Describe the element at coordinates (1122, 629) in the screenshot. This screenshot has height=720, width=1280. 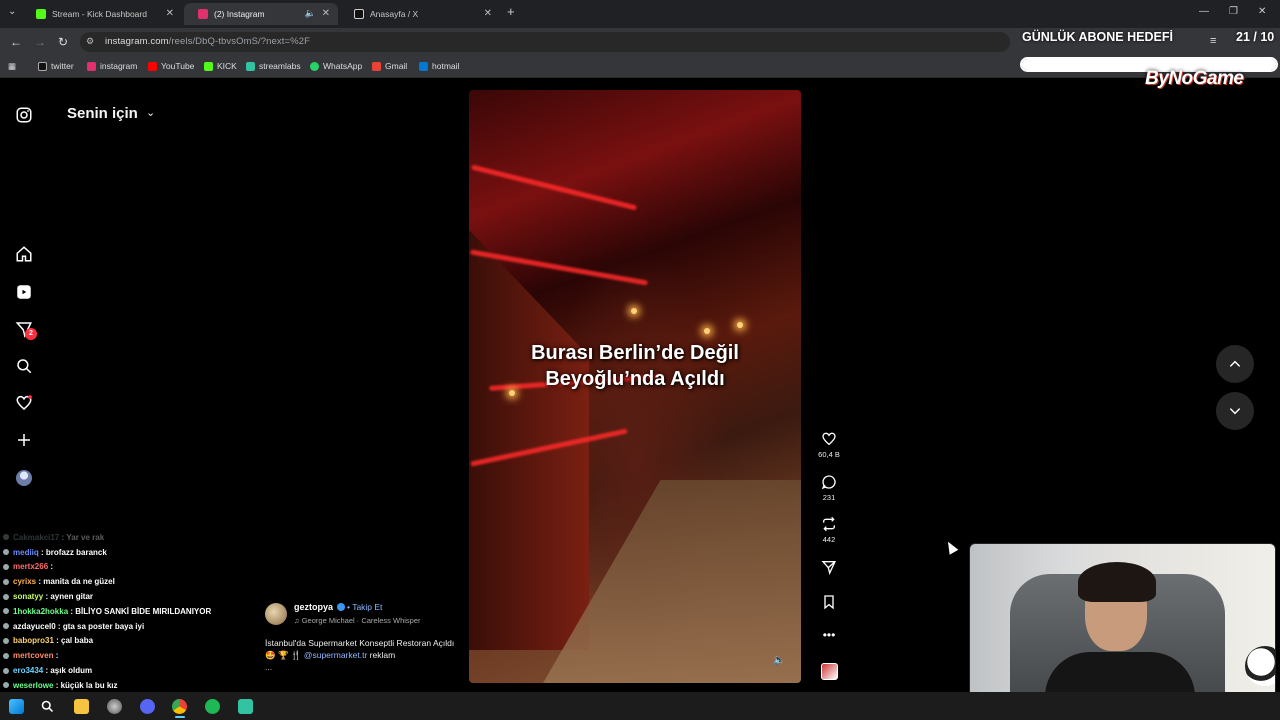
I see `webcam-feed` at that location.